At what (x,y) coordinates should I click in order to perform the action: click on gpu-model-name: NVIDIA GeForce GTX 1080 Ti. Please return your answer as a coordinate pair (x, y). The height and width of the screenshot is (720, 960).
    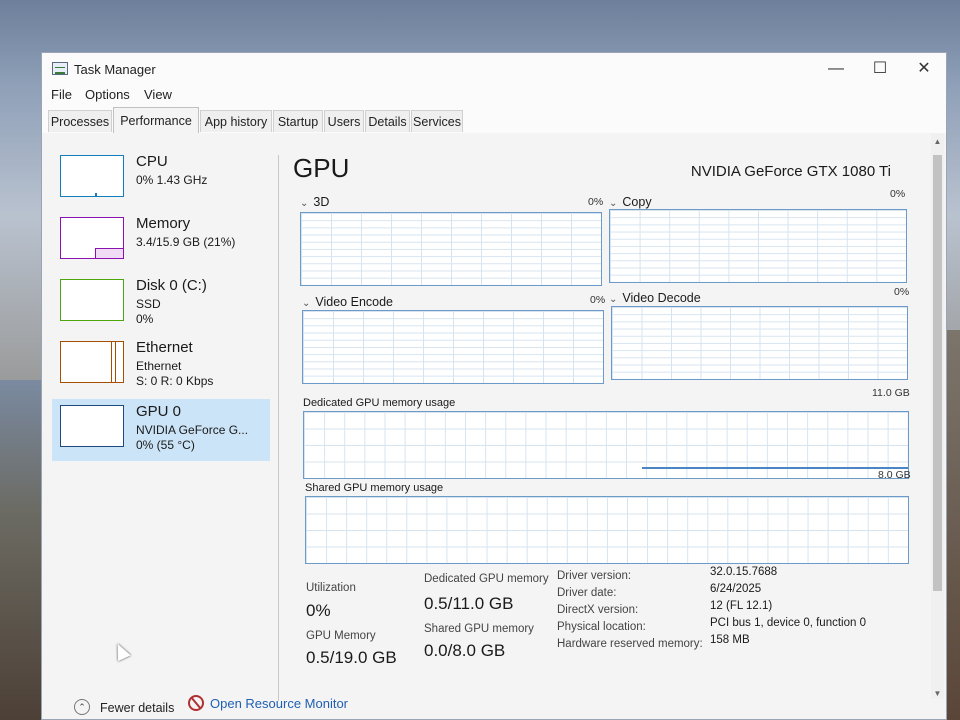
    Looking at the image, I should click on (790, 171).